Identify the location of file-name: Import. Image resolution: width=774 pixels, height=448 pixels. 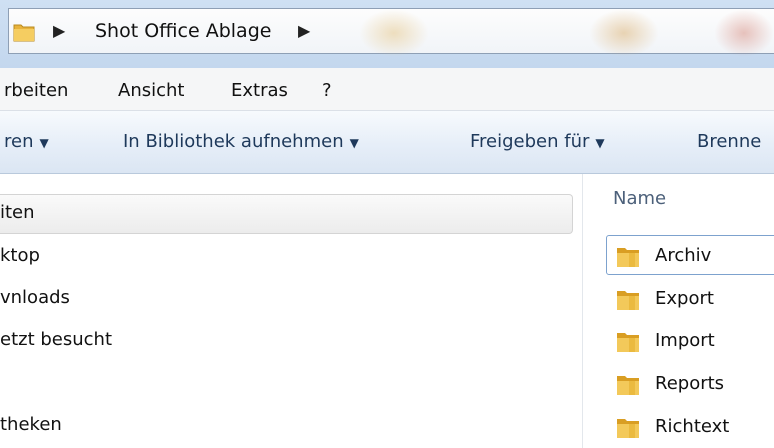
(685, 340).